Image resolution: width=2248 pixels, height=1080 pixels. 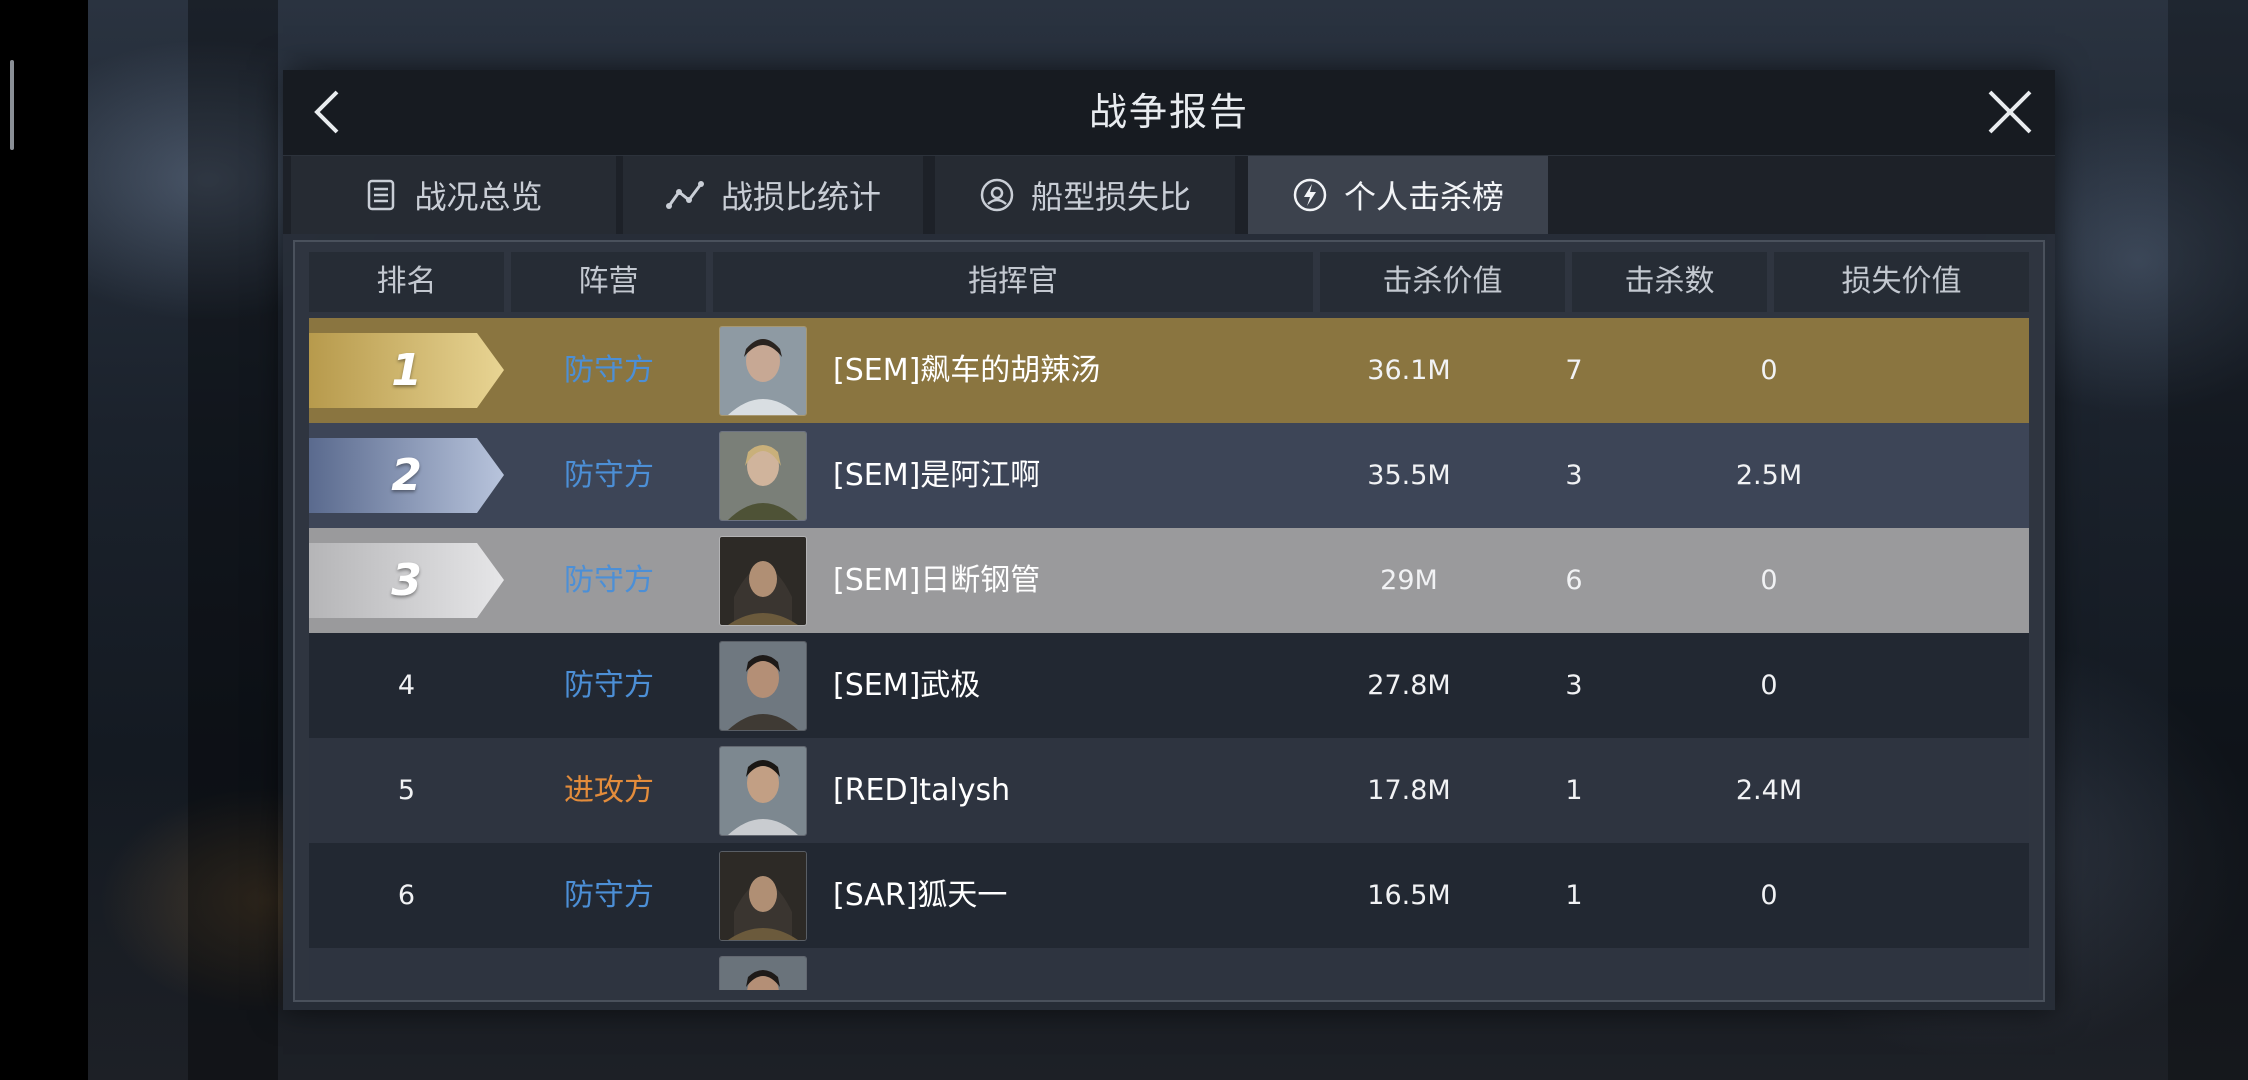 I want to click on close-button, so click(x=2010, y=112).